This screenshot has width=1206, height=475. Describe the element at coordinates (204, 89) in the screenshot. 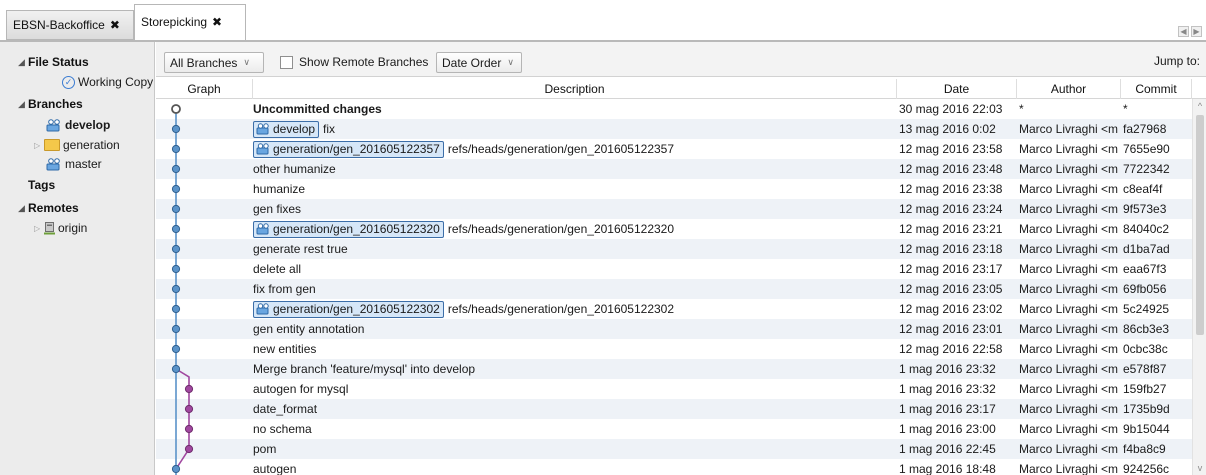

I see `column-header-graph: Graph` at that location.